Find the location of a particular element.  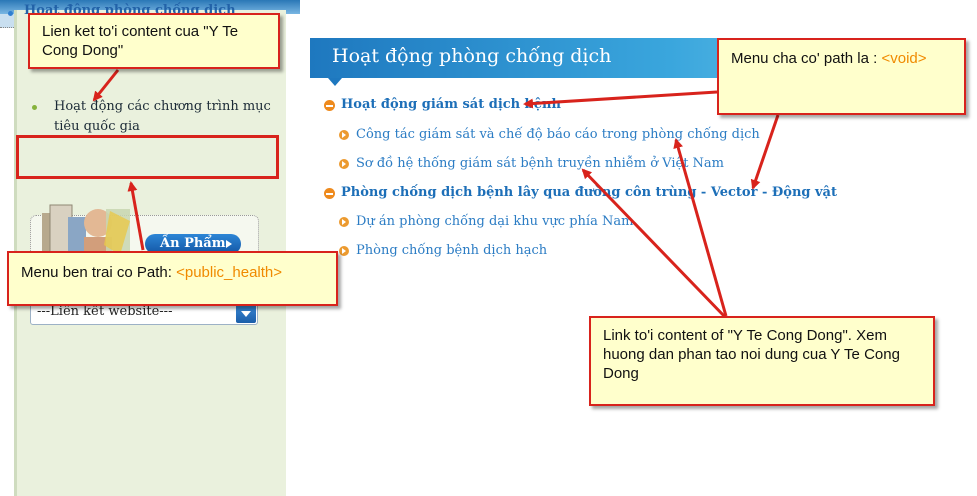

annotation-note-parent-menu-path: Menu cha co' path la : <void> is located at coordinates (841, 76).